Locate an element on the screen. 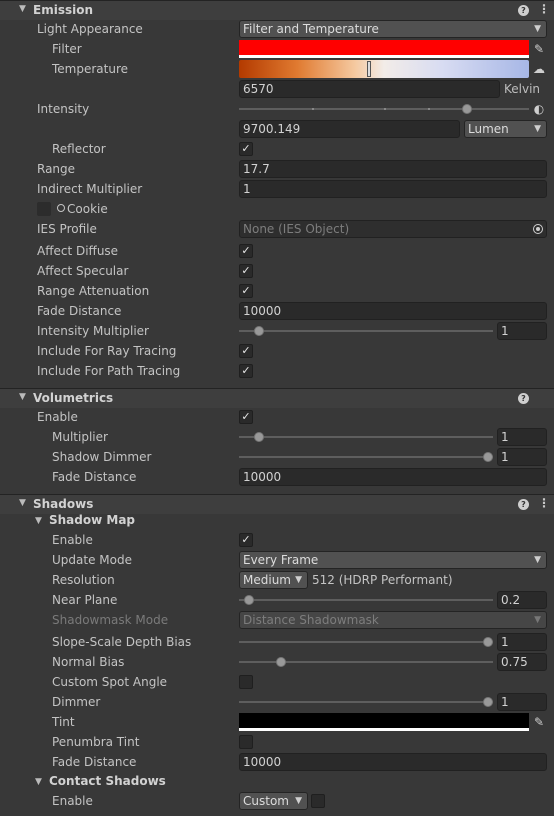  cookie-thumbnail is located at coordinates (44, 209).